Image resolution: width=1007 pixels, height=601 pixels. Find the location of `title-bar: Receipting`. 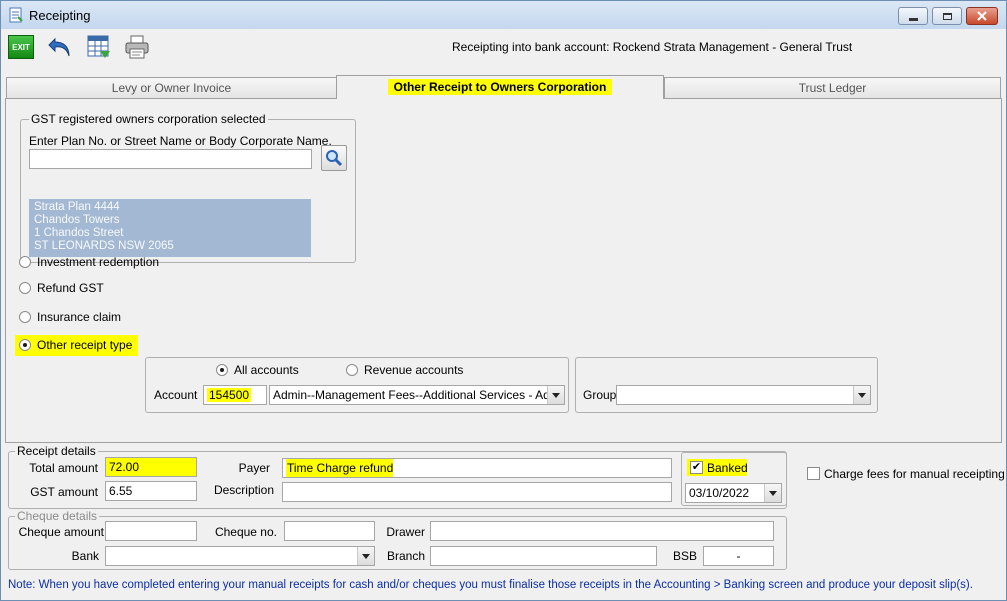

title-bar: Receipting is located at coordinates (503, 15).